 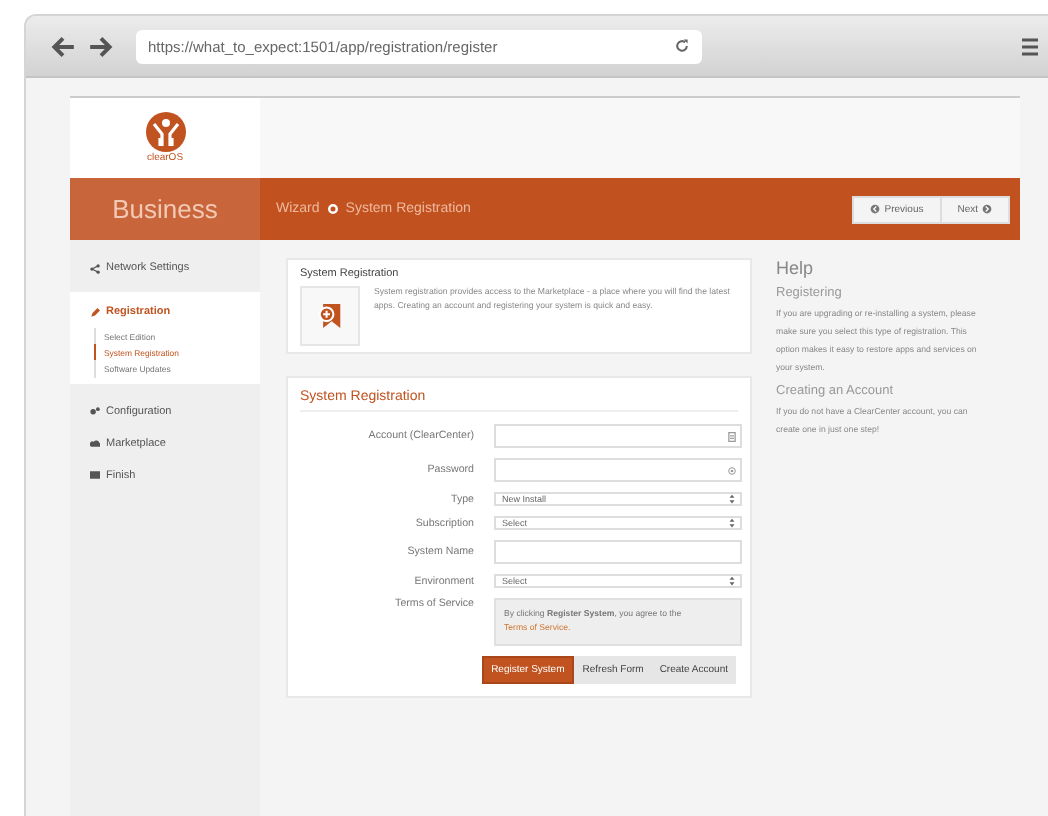 I want to click on forward-icon, so click(x=101, y=46).